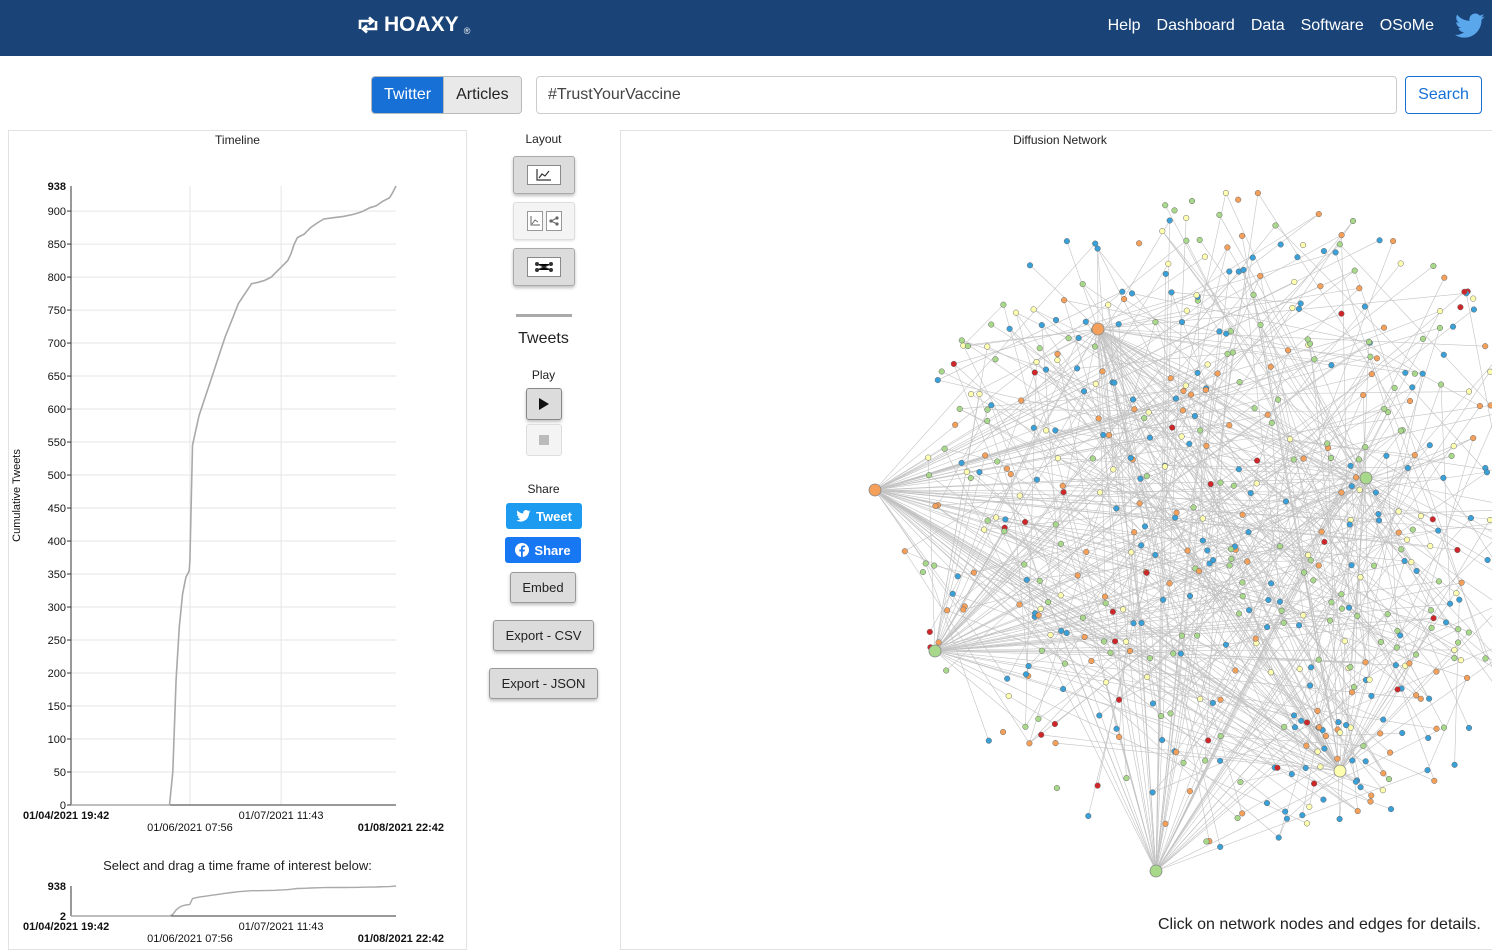 The image size is (1492, 950). What do you see at coordinates (1470, 26) in the screenshot?
I see `twitter-bird-icon` at bounding box center [1470, 26].